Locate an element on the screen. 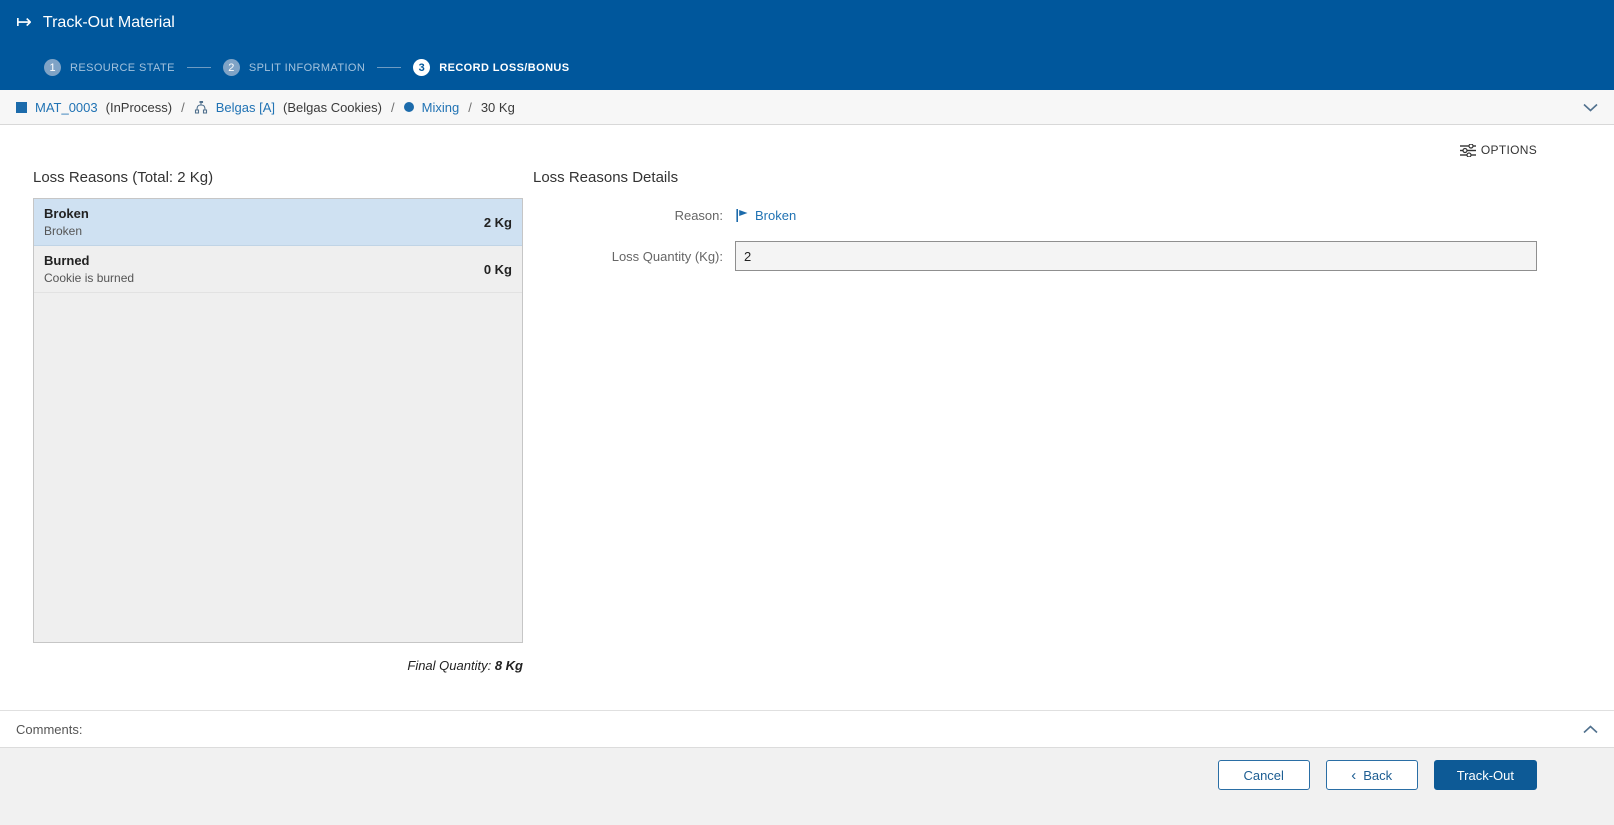 This screenshot has height=825, width=1614. loss-reason-row-broken: Broken Broken 2 Kg is located at coordinates (278, 222).